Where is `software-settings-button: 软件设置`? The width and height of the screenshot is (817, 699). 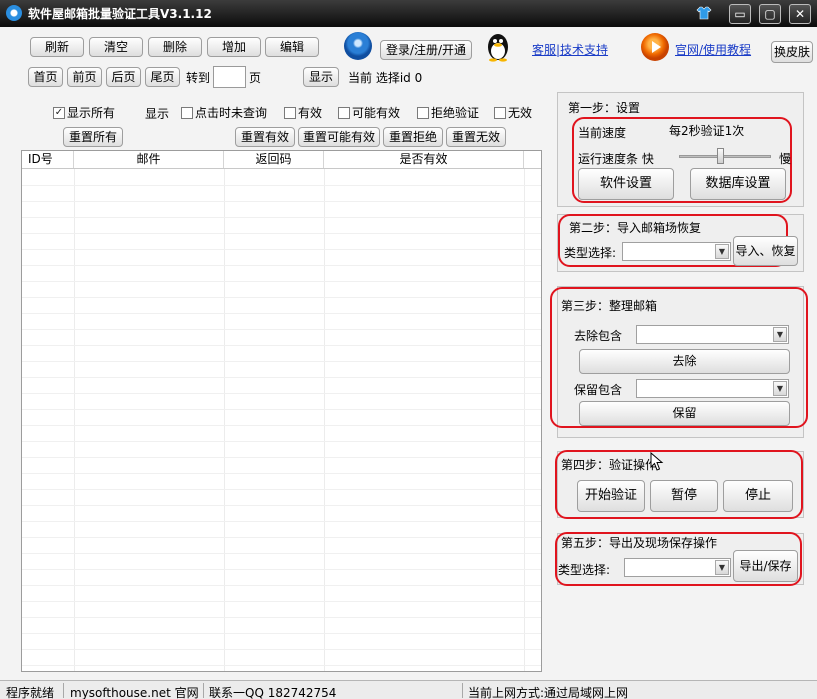
software-settings-button: 软件设置 is located at coordinates (626, 184).